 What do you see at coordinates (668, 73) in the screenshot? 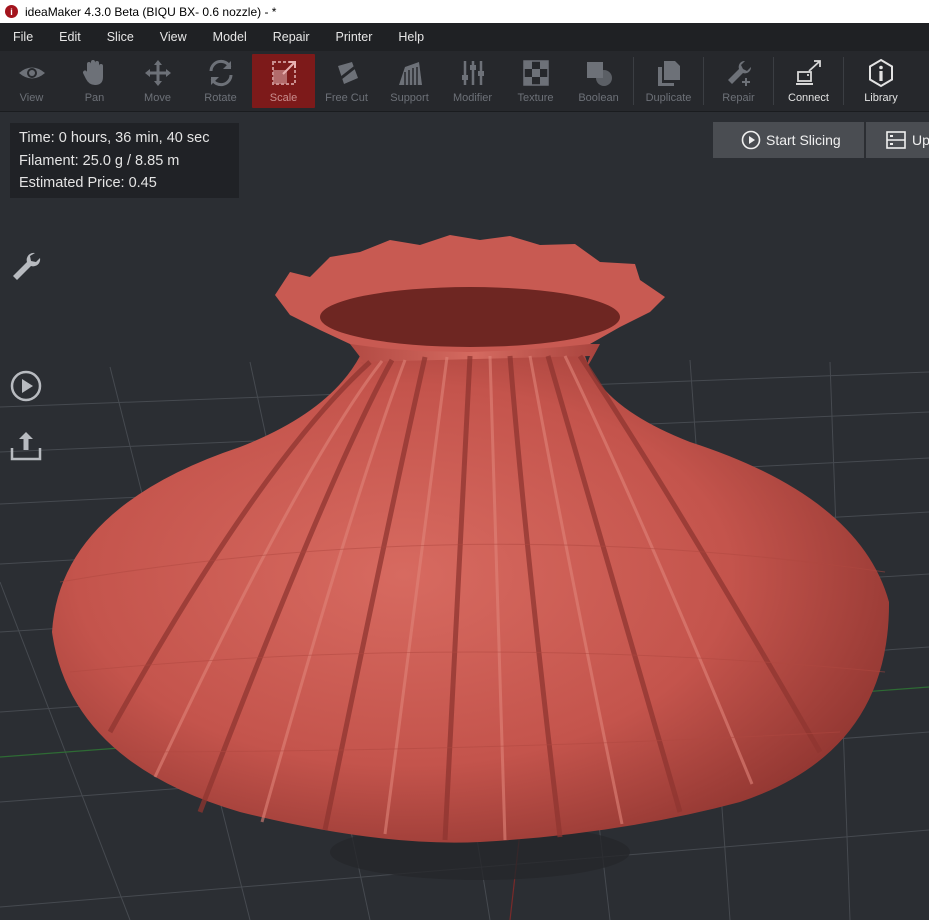
I see `duplicate-icon` at bounding box center [668, 73].